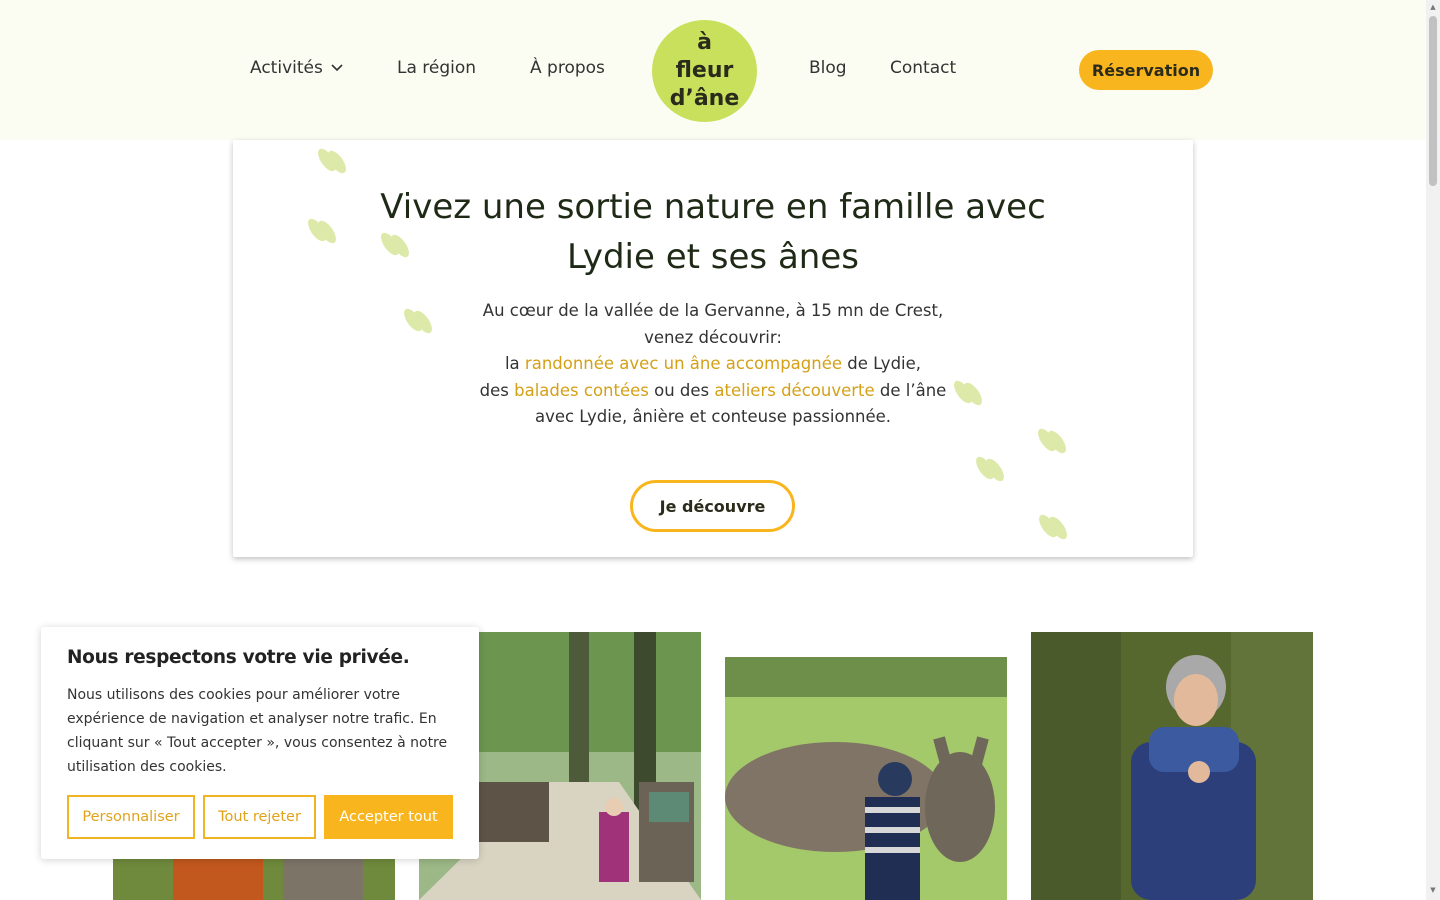 The height and width of the screenshot is (900, 1440). I want to click on cookie-customize-button: Personnaliser, so click(131, 817).